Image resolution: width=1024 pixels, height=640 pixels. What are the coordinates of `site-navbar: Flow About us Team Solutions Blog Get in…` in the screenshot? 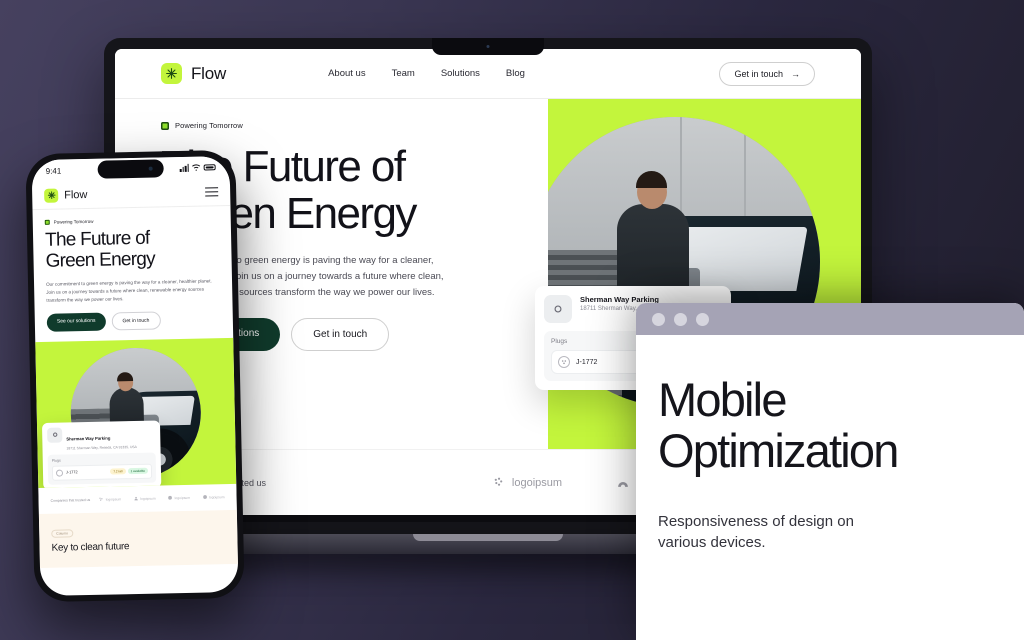 It's located at (488, 74).